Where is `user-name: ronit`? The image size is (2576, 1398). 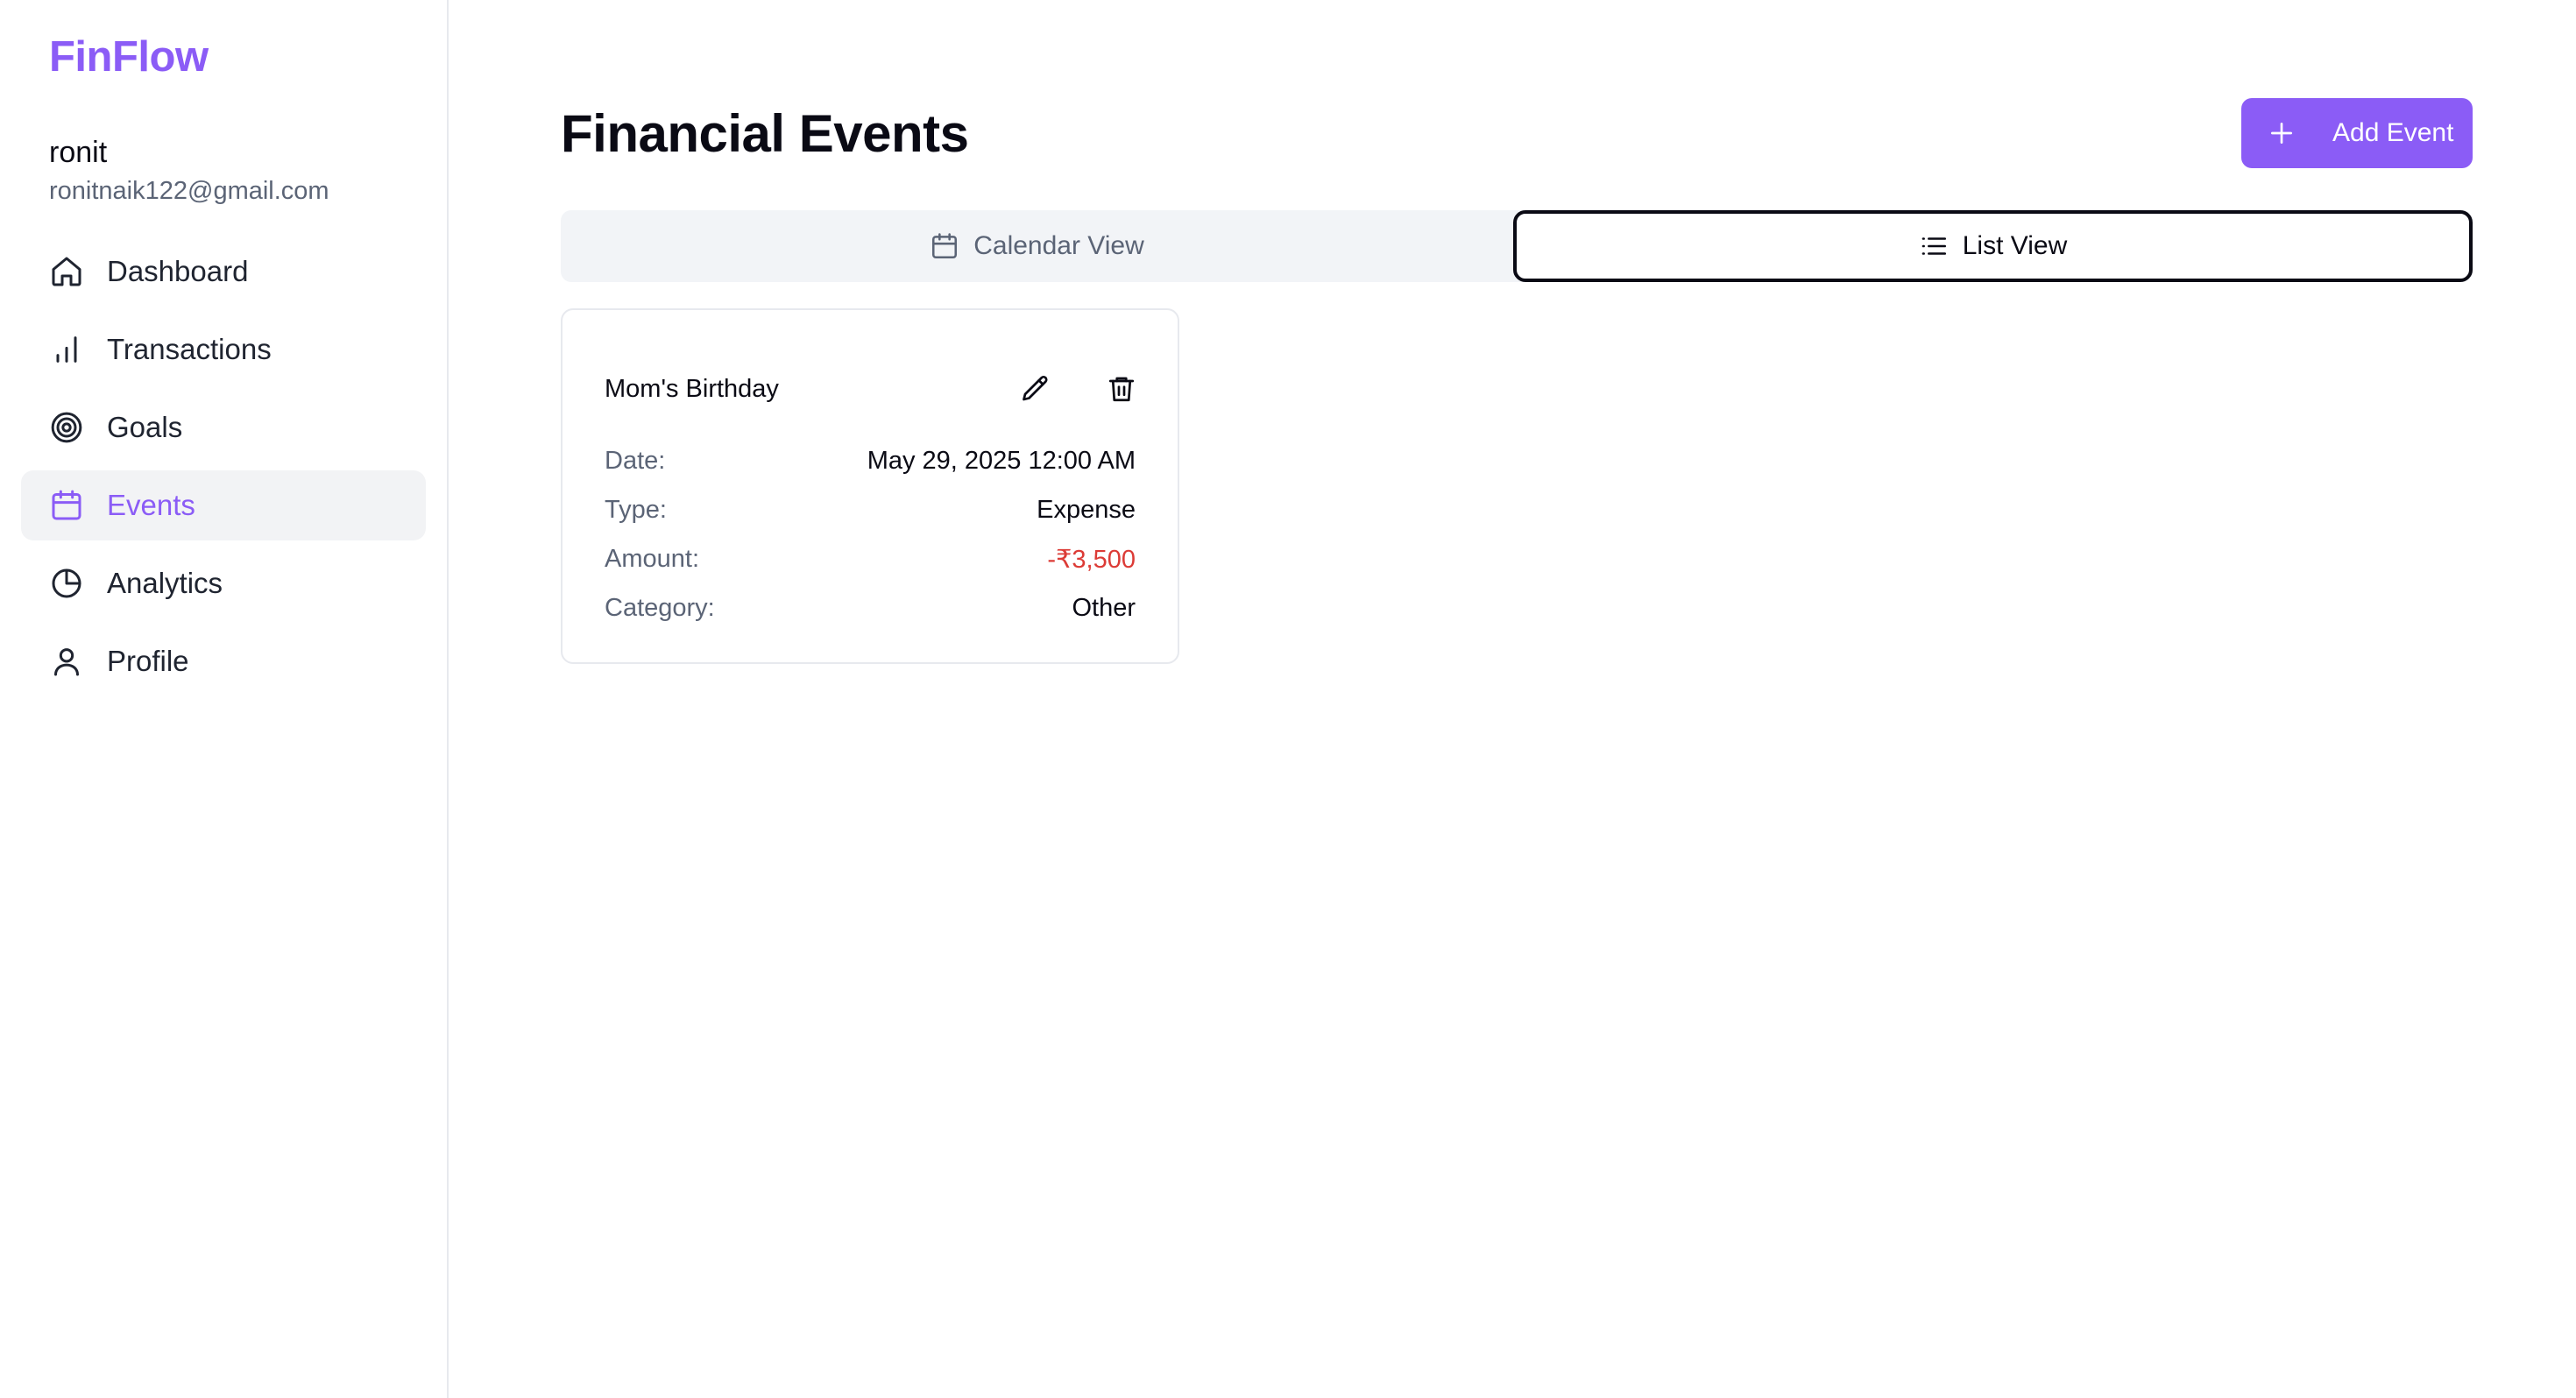 user-name: ronit is located at coordinates (78, 152).